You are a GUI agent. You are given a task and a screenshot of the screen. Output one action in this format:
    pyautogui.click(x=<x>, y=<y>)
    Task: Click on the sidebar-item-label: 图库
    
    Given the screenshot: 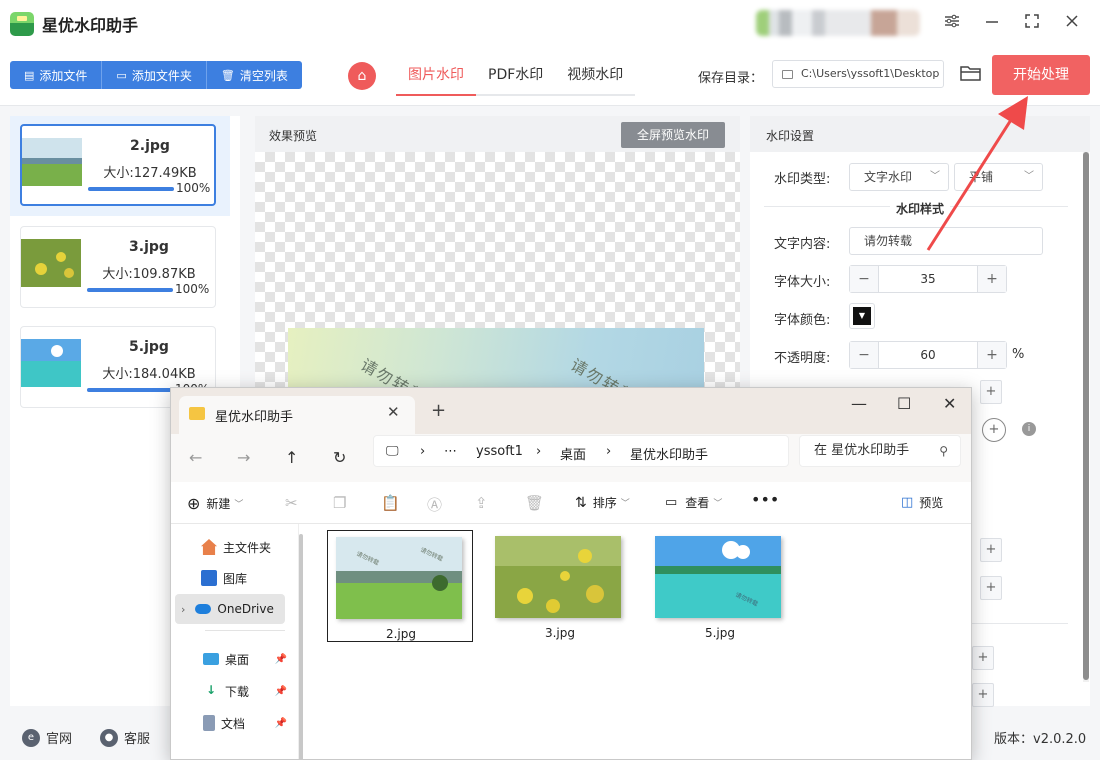 What is the action you would take?
    pyautogui.click(x=235, y=578)
    